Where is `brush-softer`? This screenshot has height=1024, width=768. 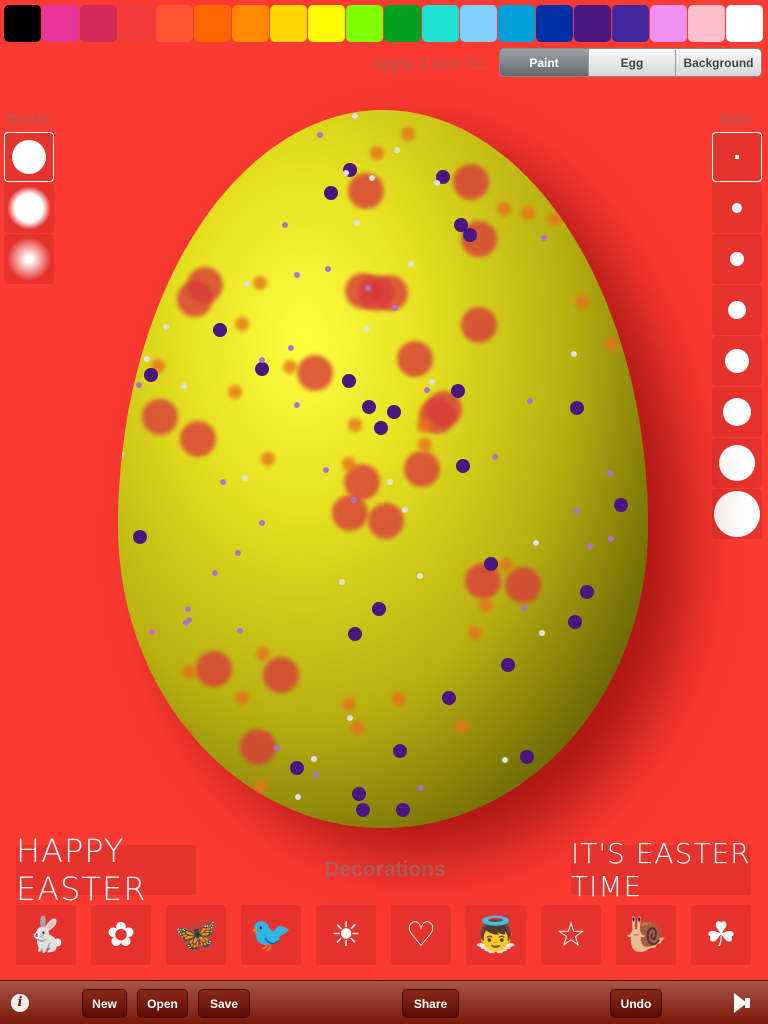 brush-softer is located at coordinates (29, 259).